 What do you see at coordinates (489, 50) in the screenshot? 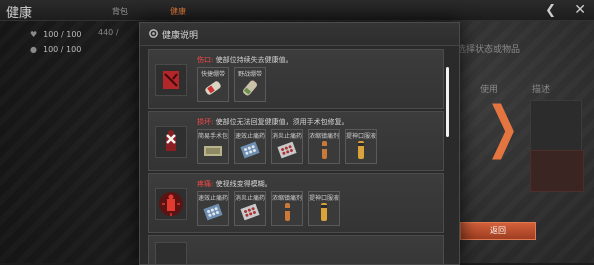
I see `select-hint: 选择状态或物品` at bounding box center [489, 50].